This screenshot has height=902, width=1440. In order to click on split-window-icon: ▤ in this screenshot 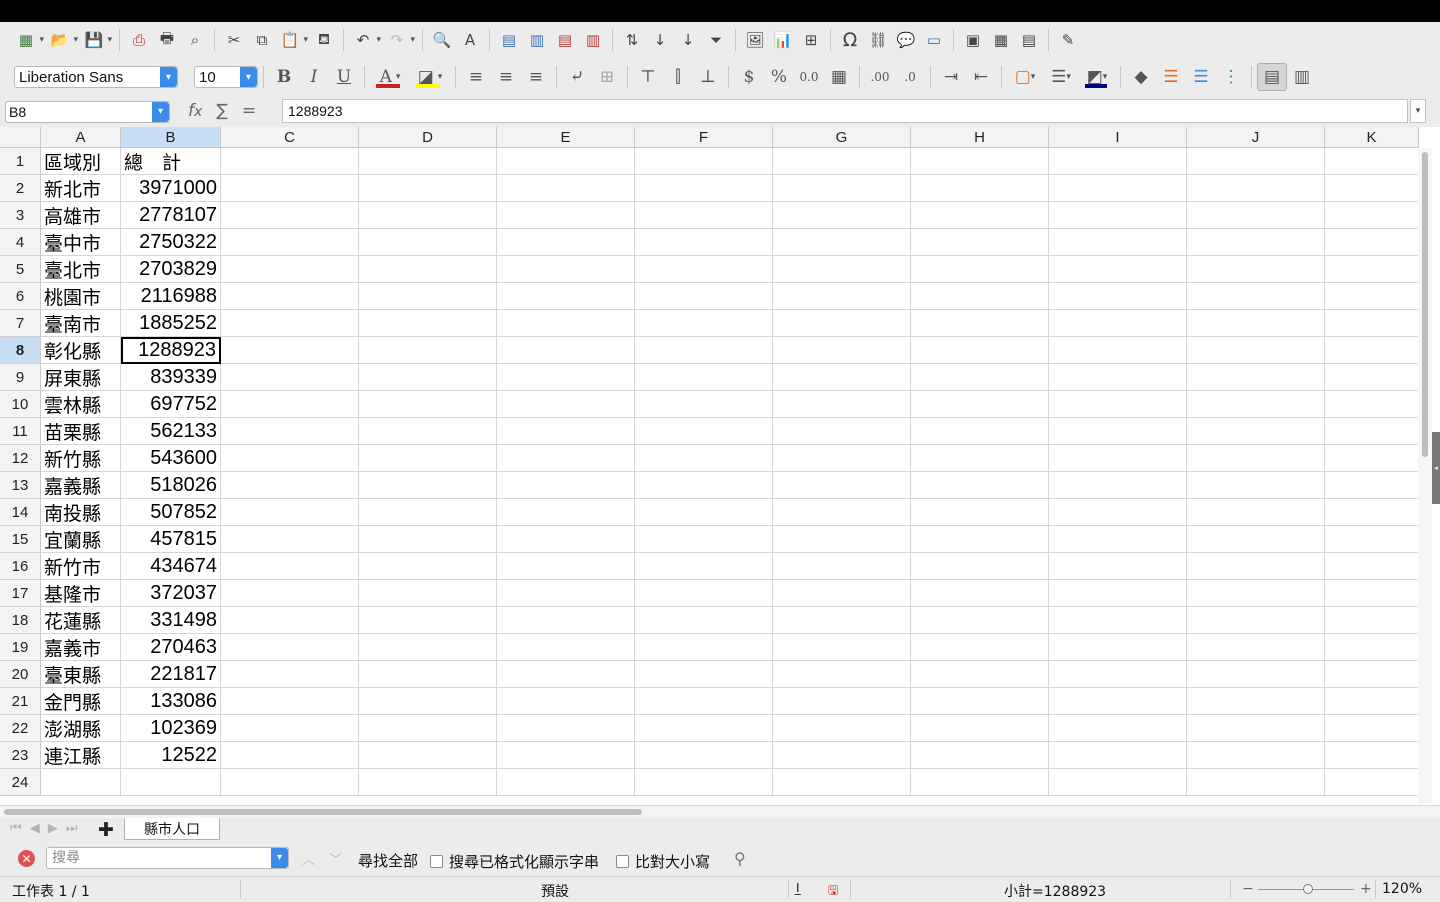, I will do `click(1029, 40)`.